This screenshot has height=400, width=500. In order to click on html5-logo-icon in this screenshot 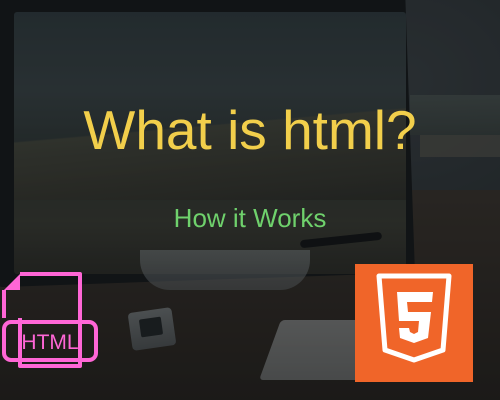, I will do `click(414, 323)`.